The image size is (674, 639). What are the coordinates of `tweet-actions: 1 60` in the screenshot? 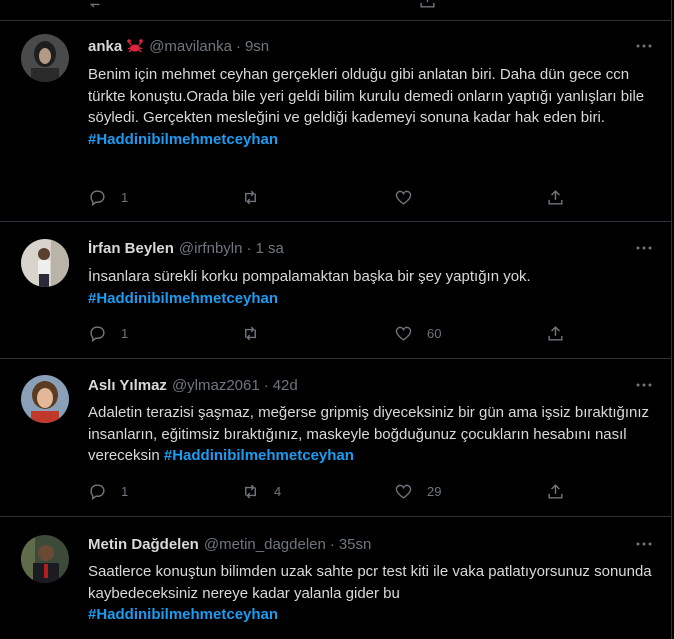 It's located at (328, 333).